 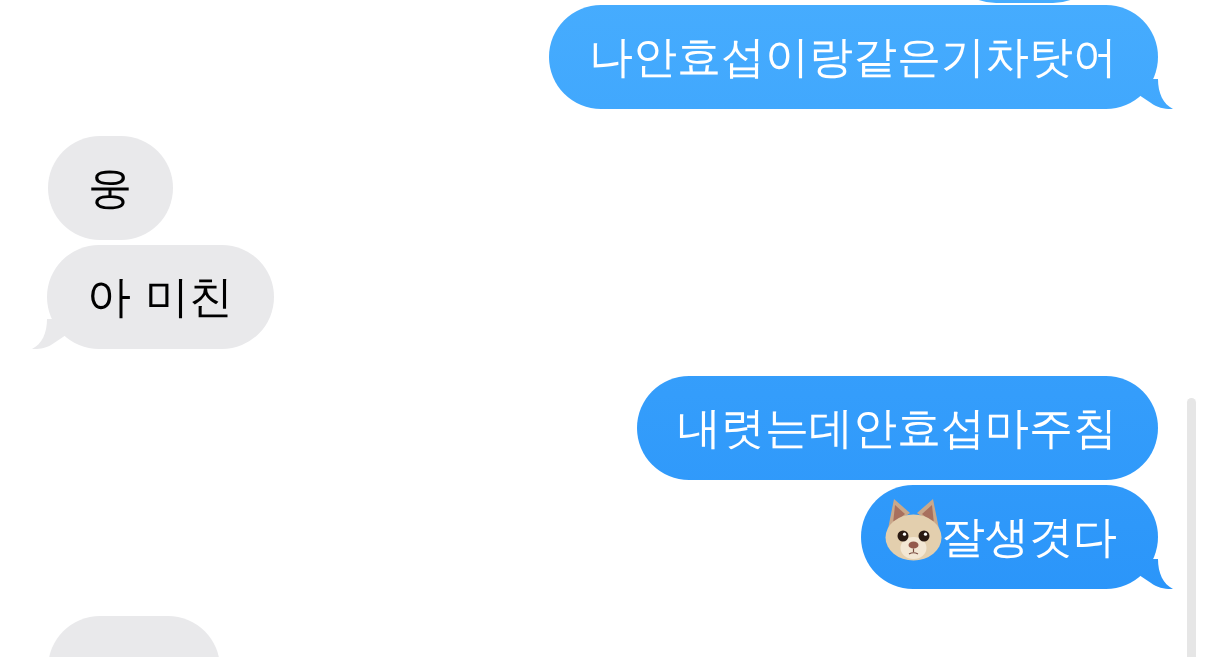 What do you see at coordinates (160, 297) in the screenshot?
I see `message-bubble: 아 미친` at bounding box center [160, 297].